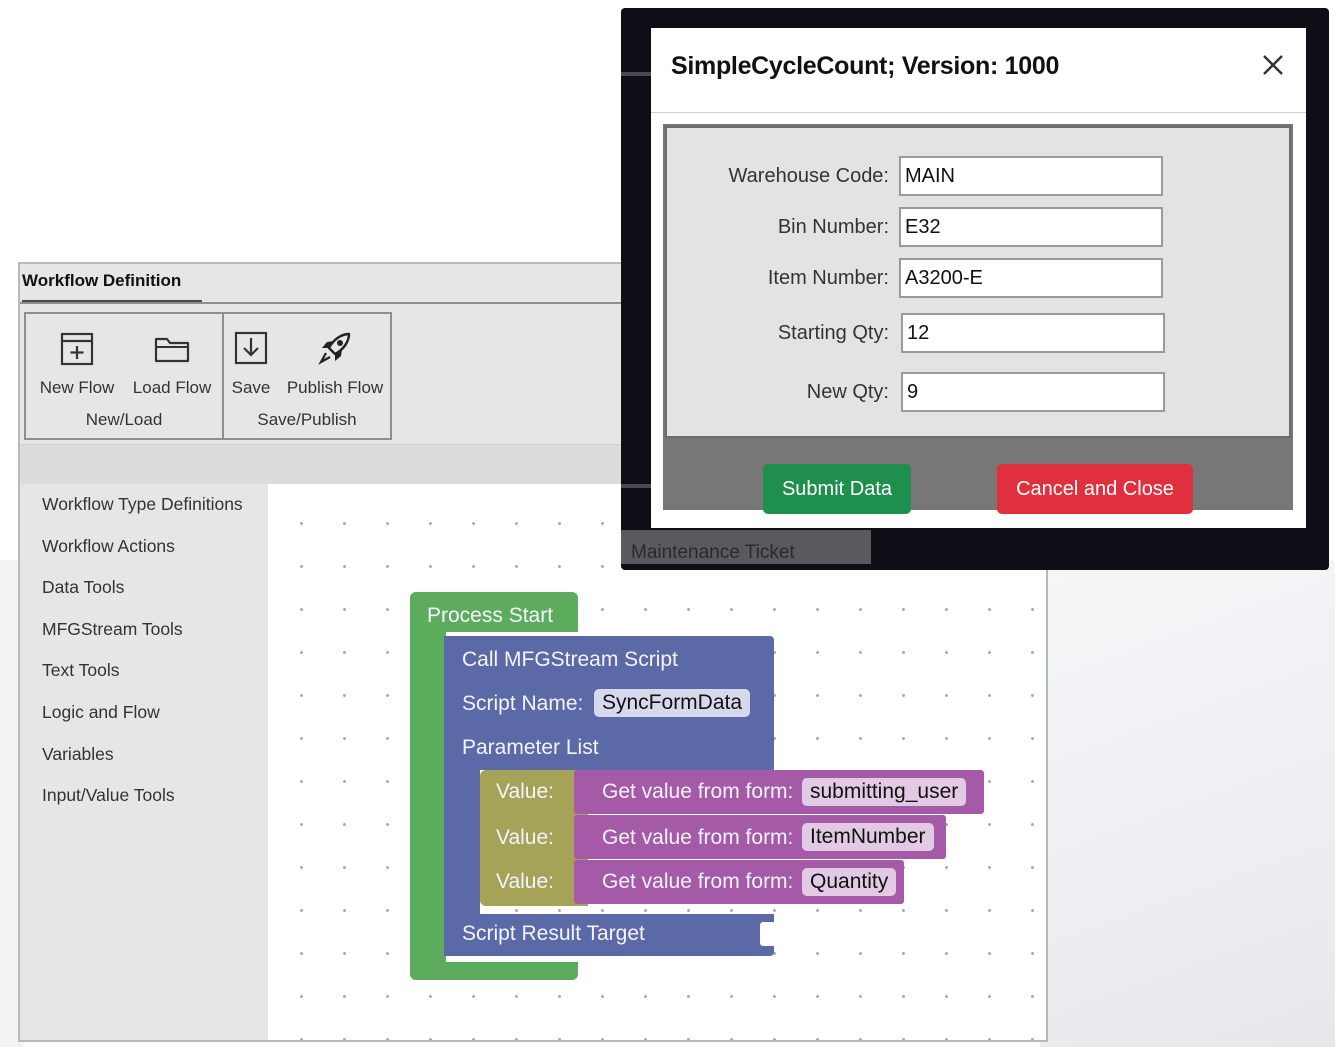 This screenshot has width=1335, height=1047. I want to click on rocket-icon, so click(334, 348).